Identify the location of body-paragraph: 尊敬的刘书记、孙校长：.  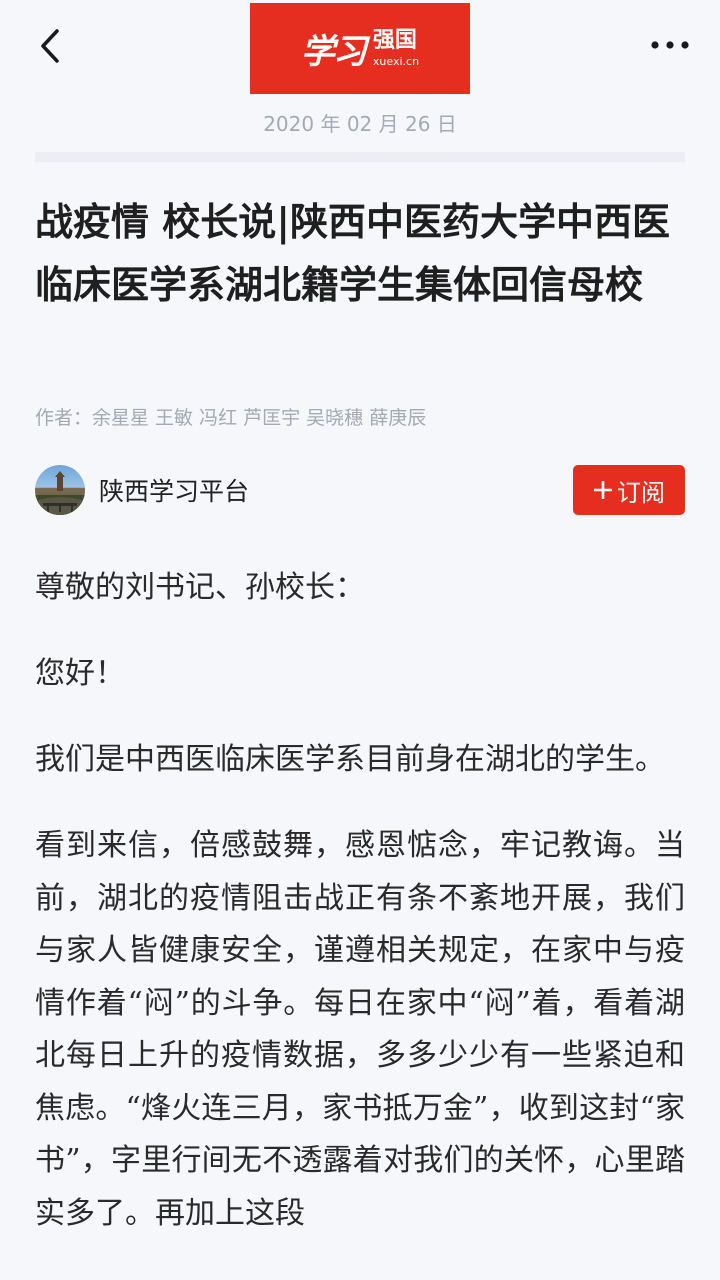
(200, 587).